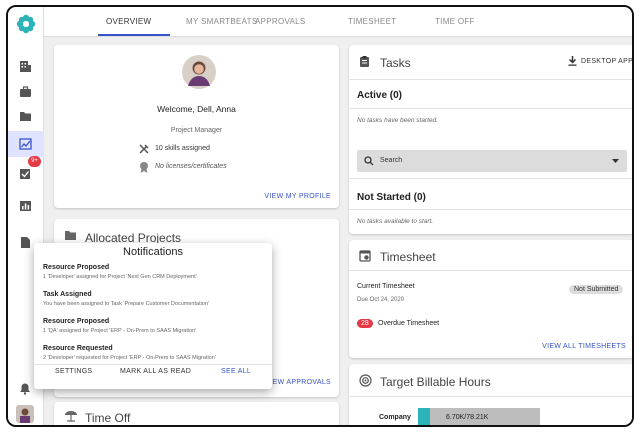  I want to click on licenses-text: No licenses/certificates, so click(191, 166).